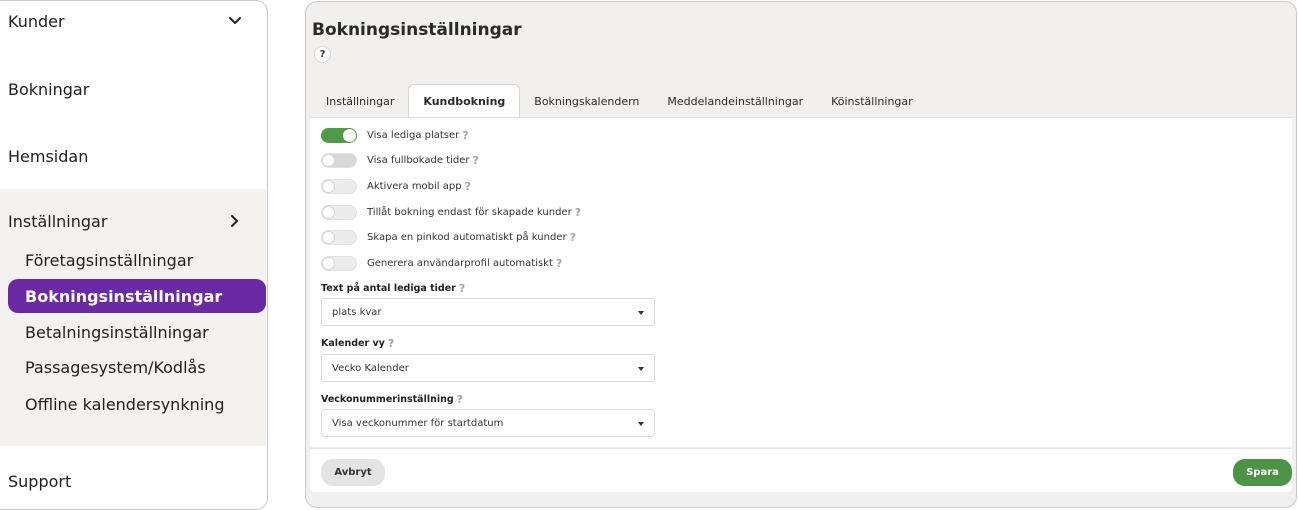 The height and width of the screenshot is (510, 1298). I want to click on tab-koinstallningar: Köinställningar, so click(872, 101).